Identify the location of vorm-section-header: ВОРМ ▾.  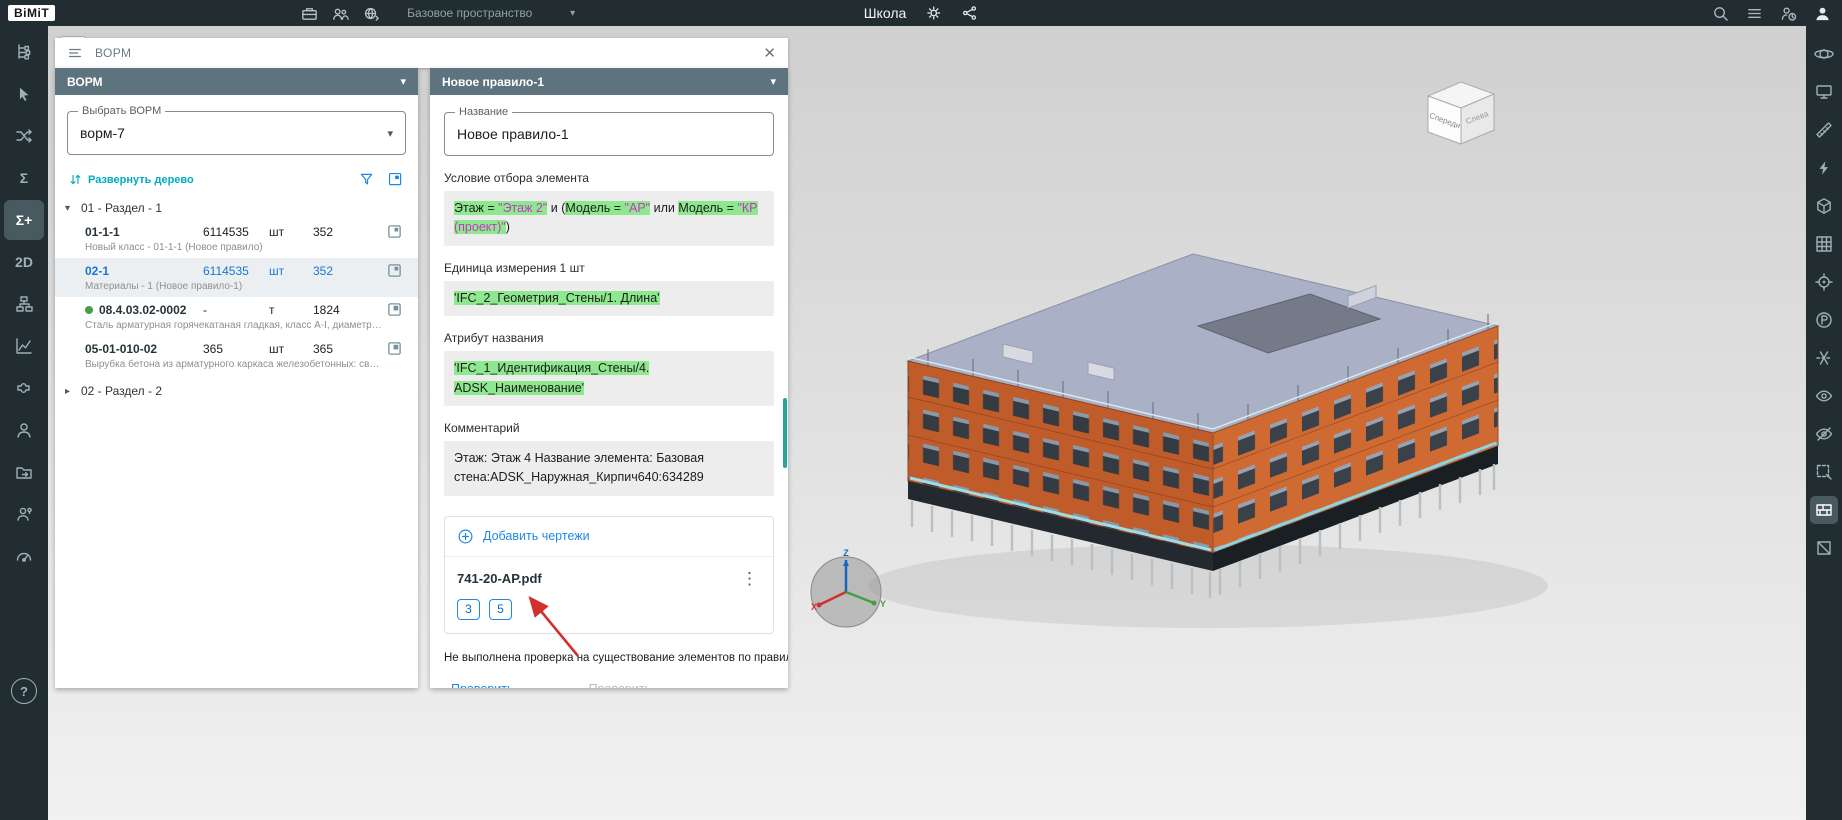
(236, 81).